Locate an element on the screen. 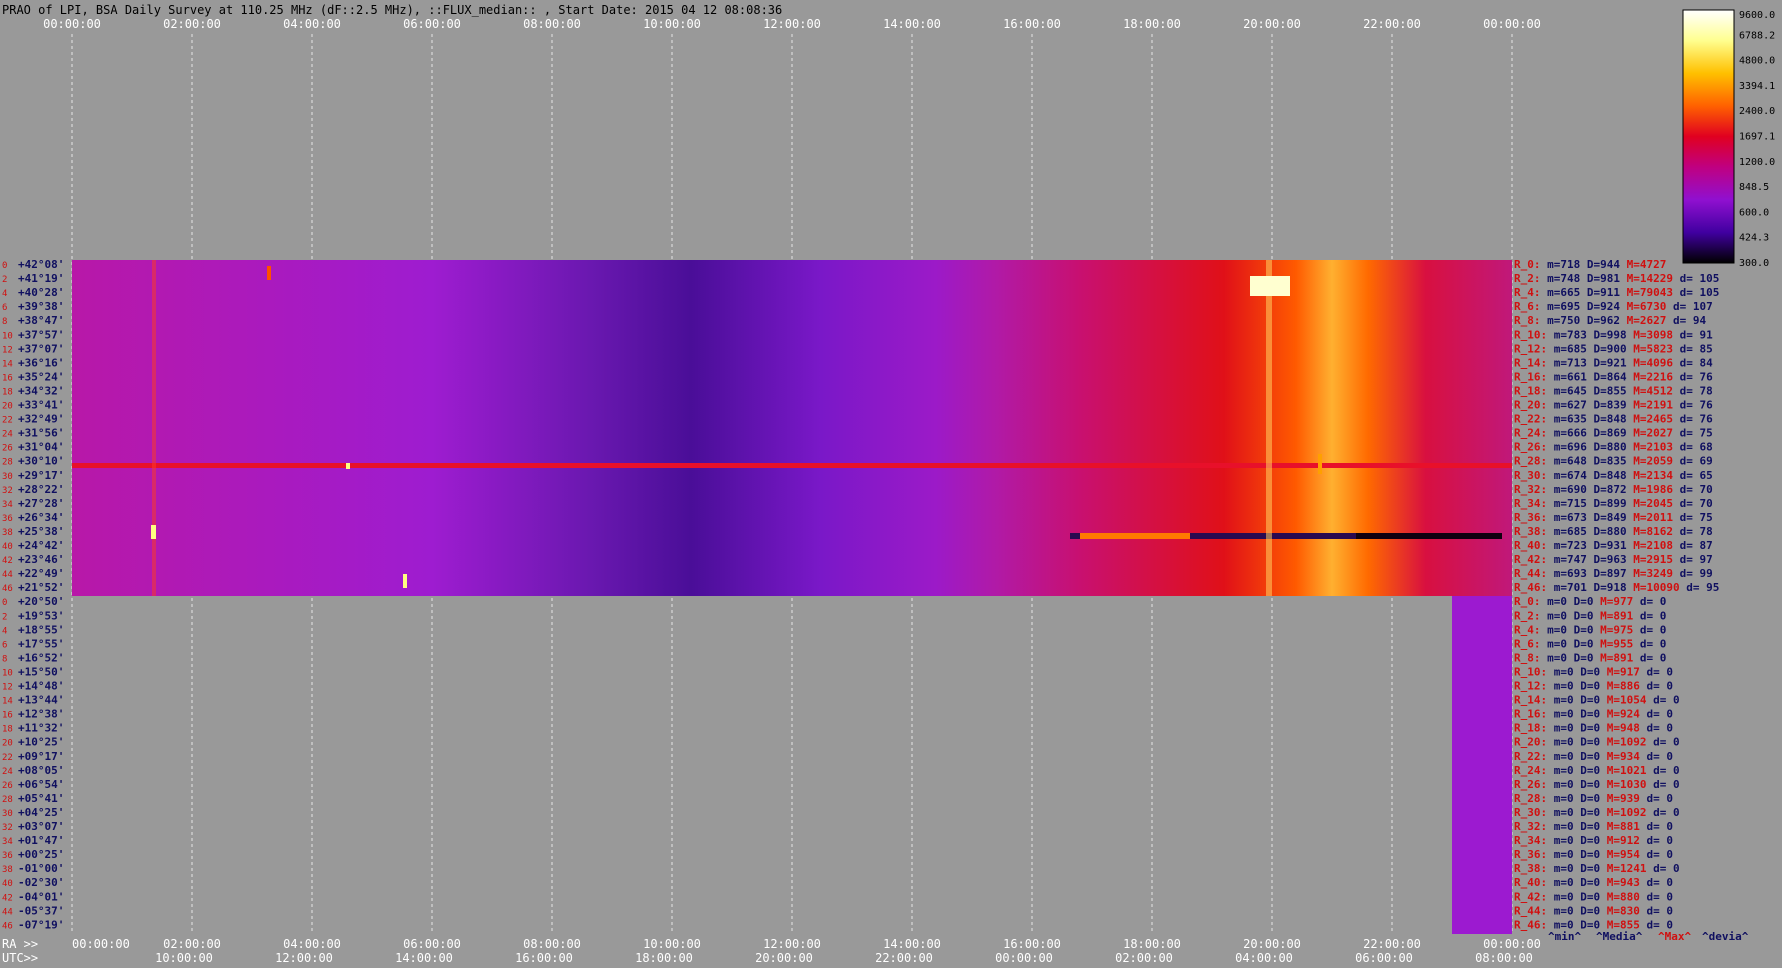  orange-interference-segment is located at coordinates (1135, 536).